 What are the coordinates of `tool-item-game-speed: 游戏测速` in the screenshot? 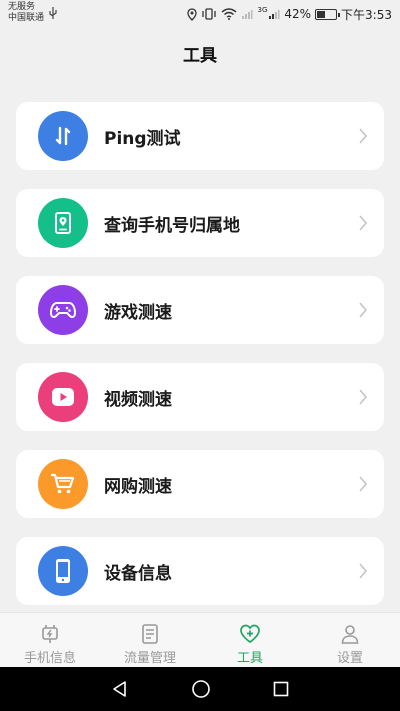 It's located at (200, 310).